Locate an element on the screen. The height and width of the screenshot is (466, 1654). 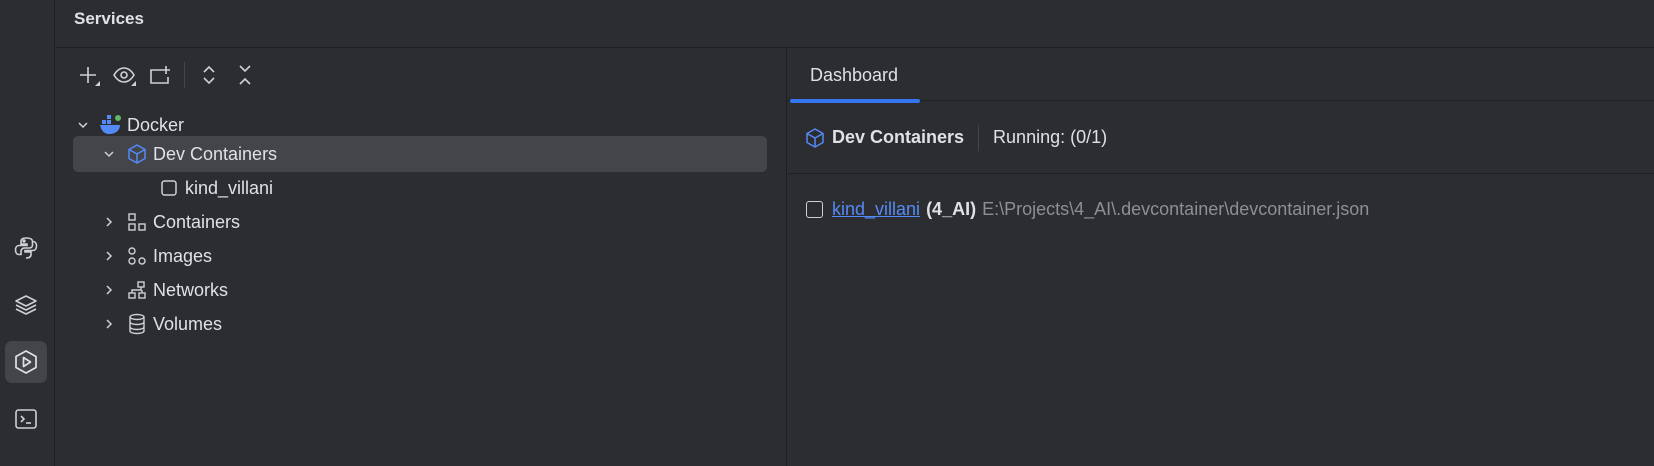
containers-icon is located at coordinates (137, 222).